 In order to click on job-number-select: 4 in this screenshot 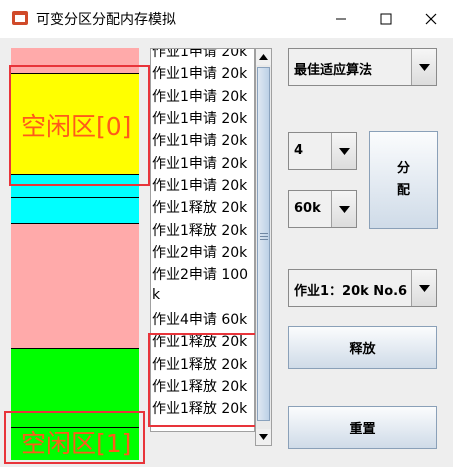, I will do `click(322, 151)`.